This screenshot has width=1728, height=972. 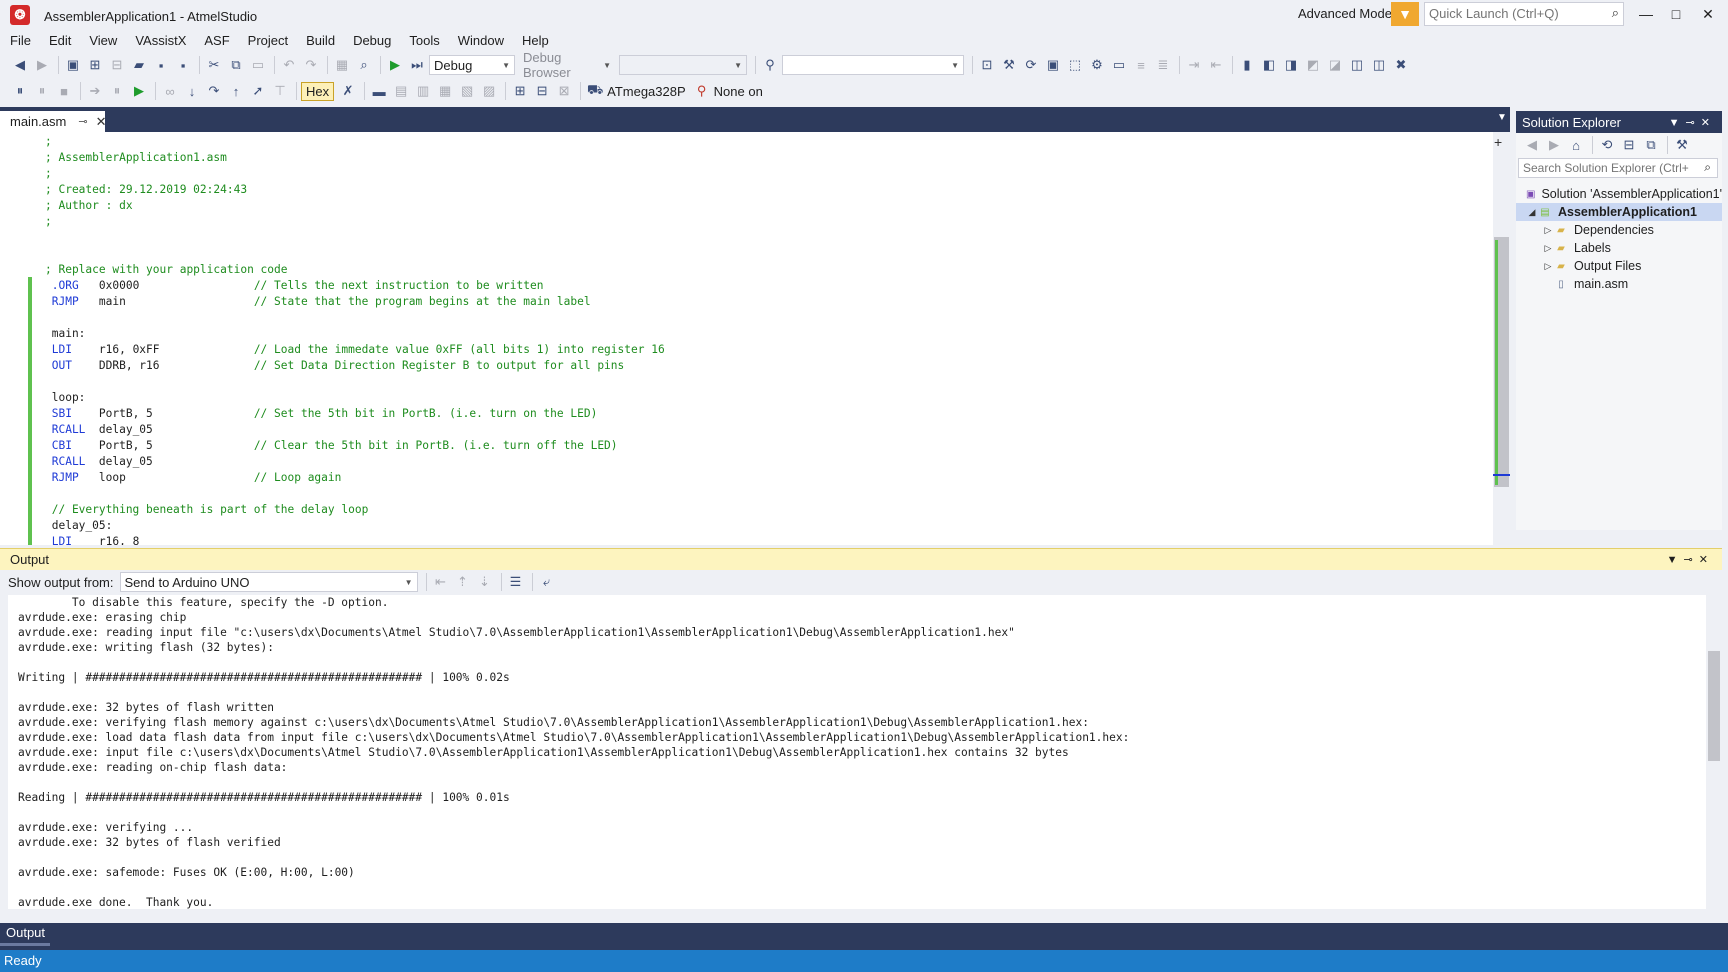 What do you see at coordinates (1607, 145) in the screenshot?
I see `history-icon: ⟲` at bounding box center [1607, 145].